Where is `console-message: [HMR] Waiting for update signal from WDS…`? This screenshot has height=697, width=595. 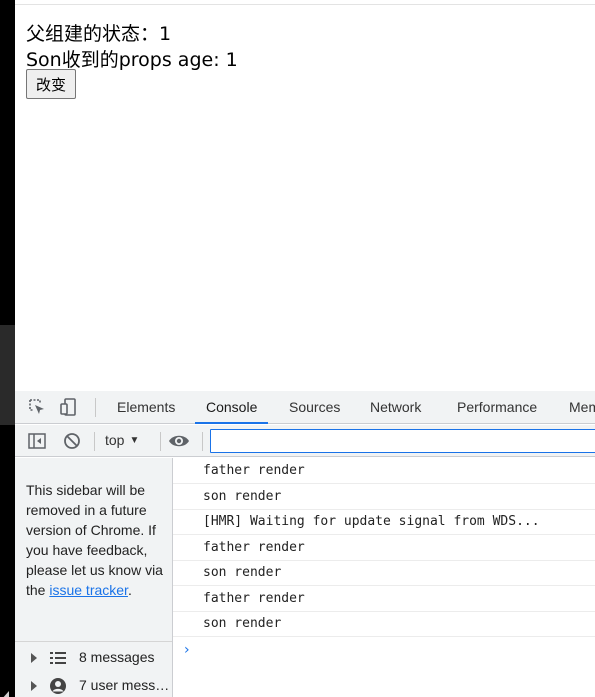 console-message: [HMR] Waiting for update signal from WDS… is located at coordinates (384, 522).